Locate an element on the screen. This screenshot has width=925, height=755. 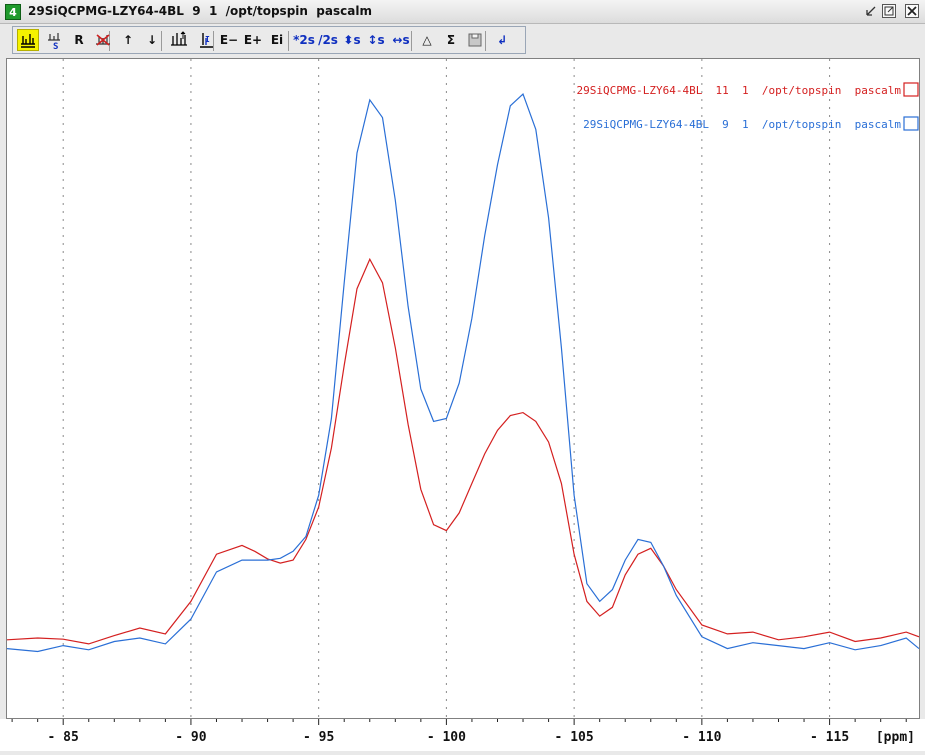
horizontal-shift-button: ↔s is located at coordinates (401, 40).